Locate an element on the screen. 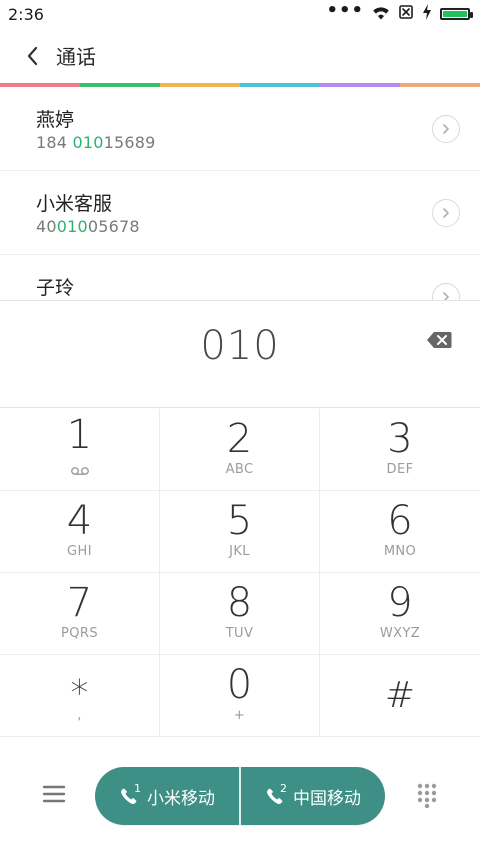  battery-icon is located at coordinates (456, 14).